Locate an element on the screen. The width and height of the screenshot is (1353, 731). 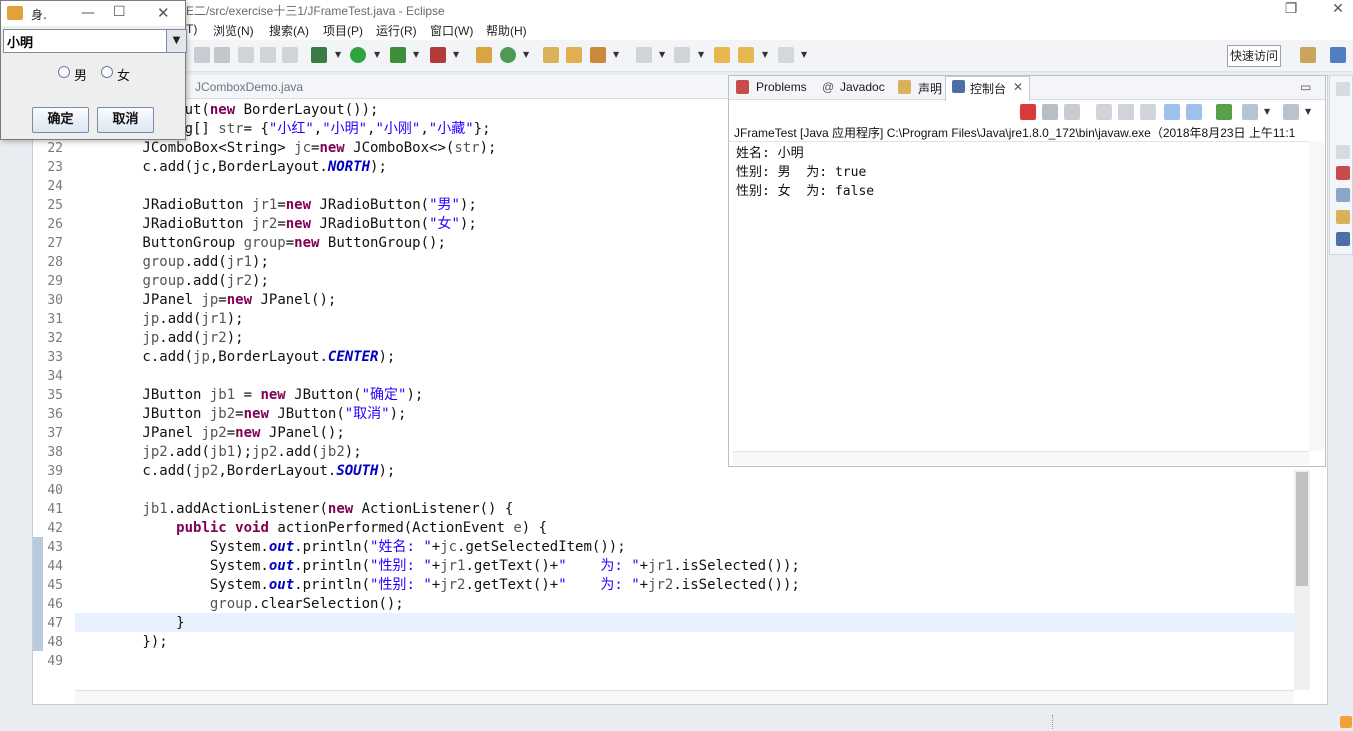
paragraph-icon is located at coordinates (290, 55).